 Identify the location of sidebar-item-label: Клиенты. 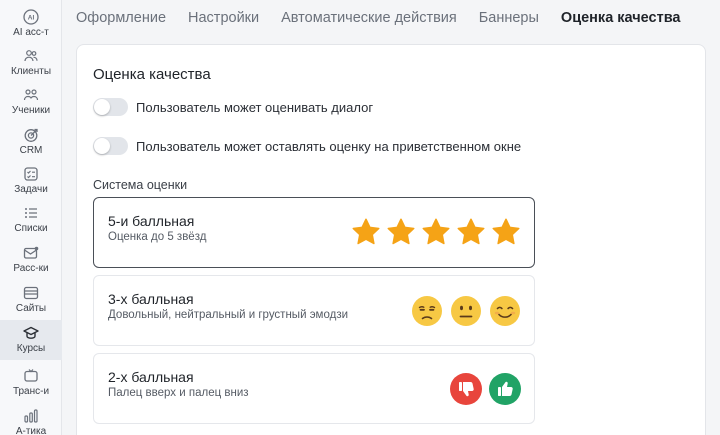
(31, 71).